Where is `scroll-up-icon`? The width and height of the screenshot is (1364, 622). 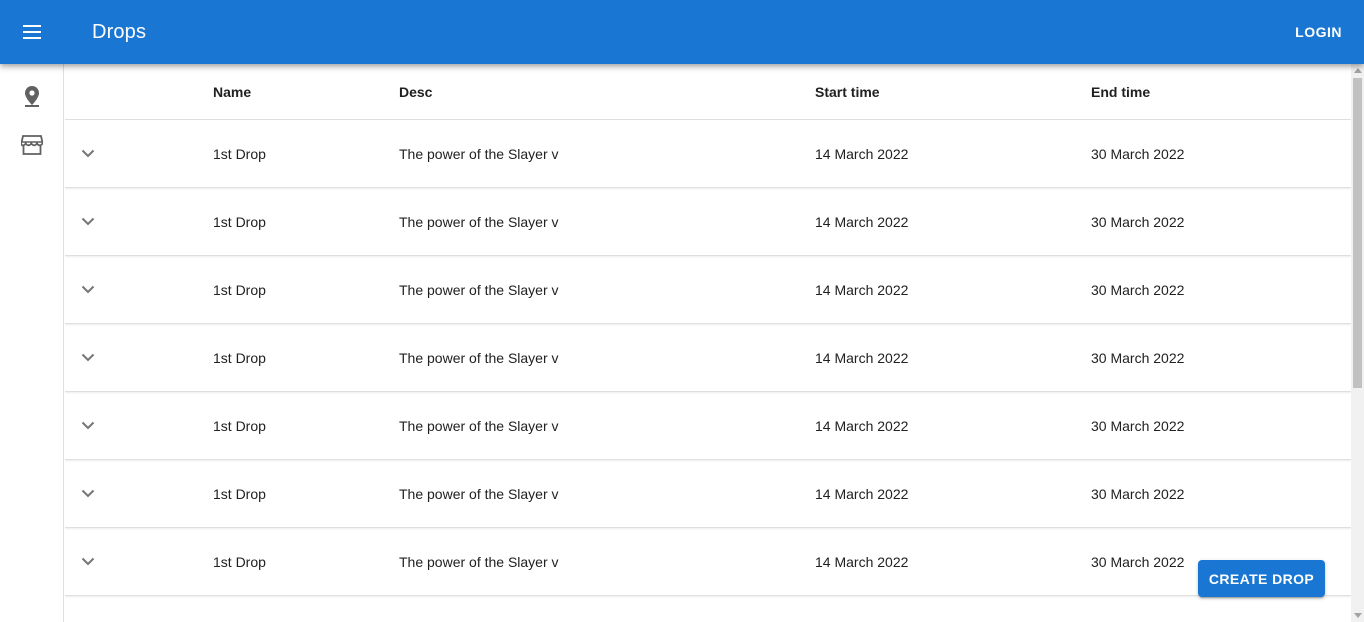 scroll-up-icon is located at coordinates (1358, 70).